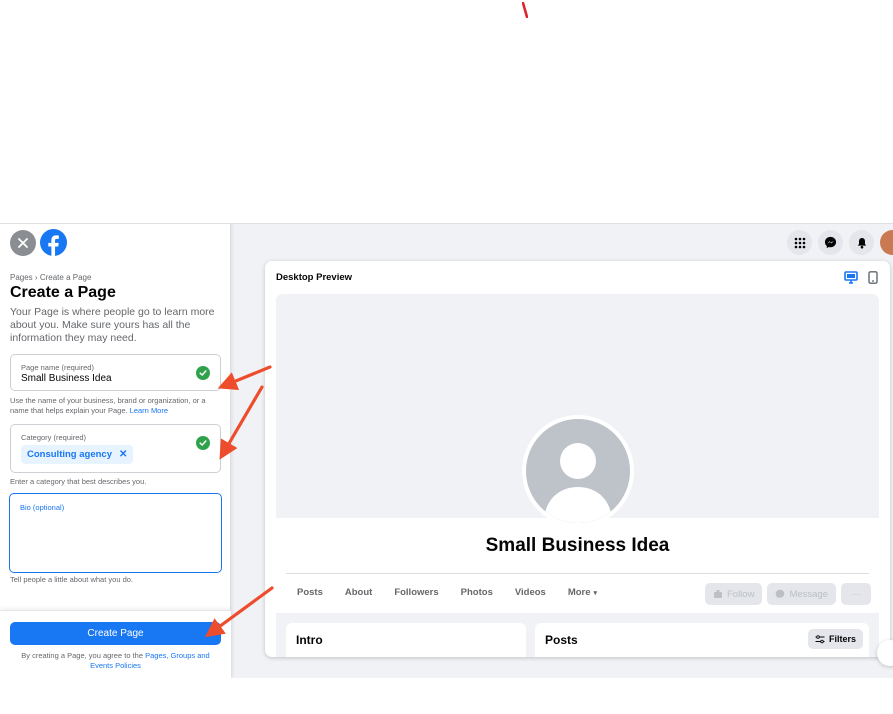 Image resolution: width=893 pixels, height=714 pixels. What do you see at coordinates (82, 655) in the screenshot?
I see `terms-prefix: By creating a Page, you agree to the` at bounding box center [82, 655].